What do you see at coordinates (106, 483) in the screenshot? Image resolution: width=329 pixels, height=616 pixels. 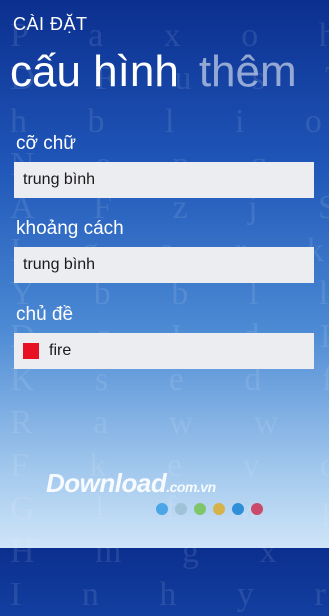 I see `watermark-text: Download` at bounding box center [106, 483].